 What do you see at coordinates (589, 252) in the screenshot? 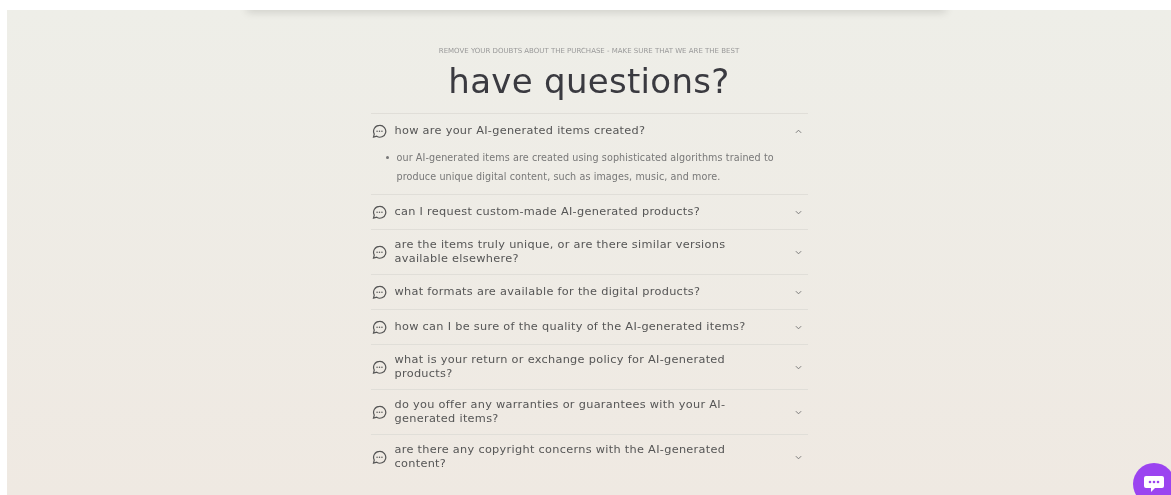
I see `faq-question: are the items truly unique, or are there similar versions available elsewhere?` at bounding box center [589, 252].